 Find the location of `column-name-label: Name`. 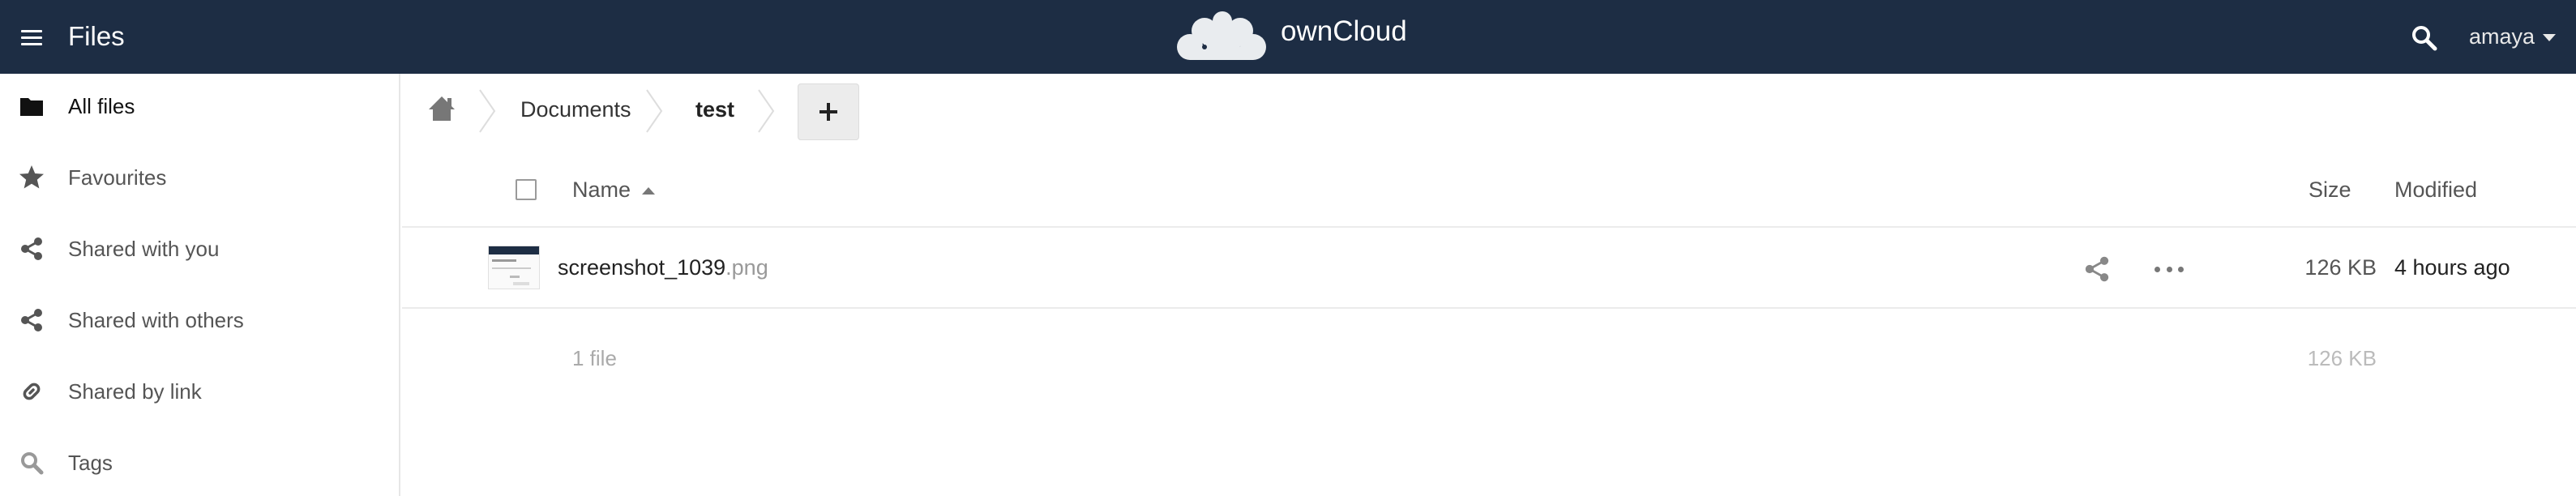

column-name-label: Name is located at coordinates (601, 189).